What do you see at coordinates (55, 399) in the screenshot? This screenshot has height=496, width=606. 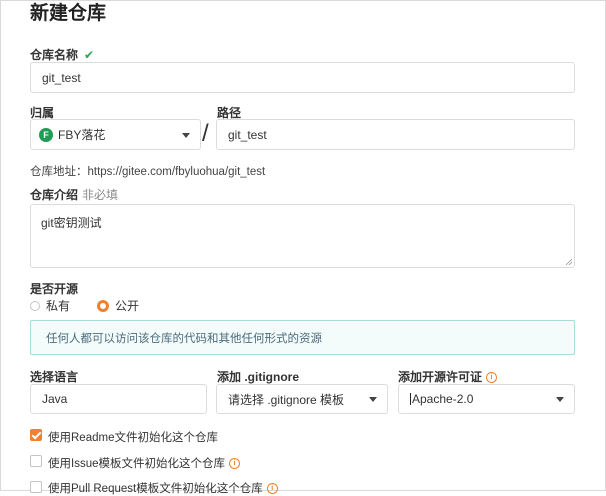 I see `language-value: Java` at bounding box center [55, 399].